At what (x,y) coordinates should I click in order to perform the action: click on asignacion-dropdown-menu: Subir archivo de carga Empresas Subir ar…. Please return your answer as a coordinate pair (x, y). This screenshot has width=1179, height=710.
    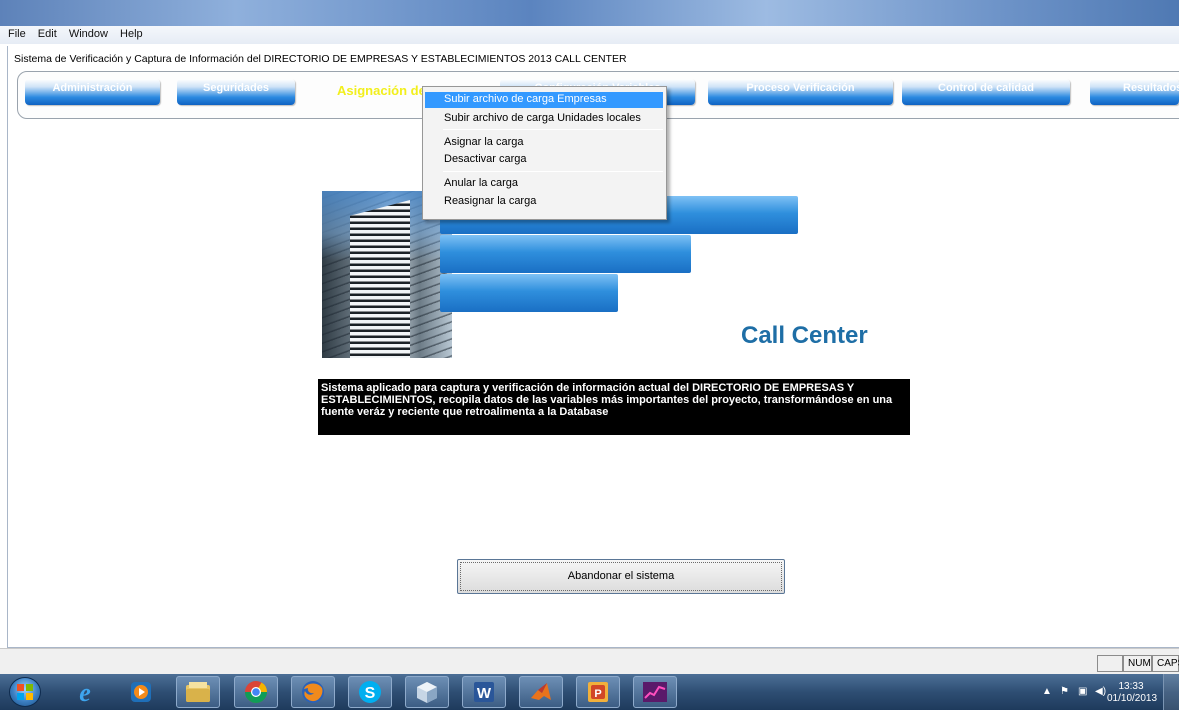
    Looking at the image, I should click on (544, 153).